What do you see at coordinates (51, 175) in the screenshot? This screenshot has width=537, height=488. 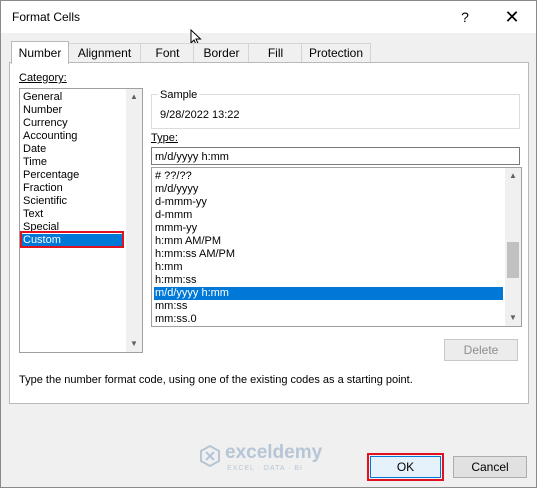 I see `category-item: Percentage` at bounding box center [51, 175].